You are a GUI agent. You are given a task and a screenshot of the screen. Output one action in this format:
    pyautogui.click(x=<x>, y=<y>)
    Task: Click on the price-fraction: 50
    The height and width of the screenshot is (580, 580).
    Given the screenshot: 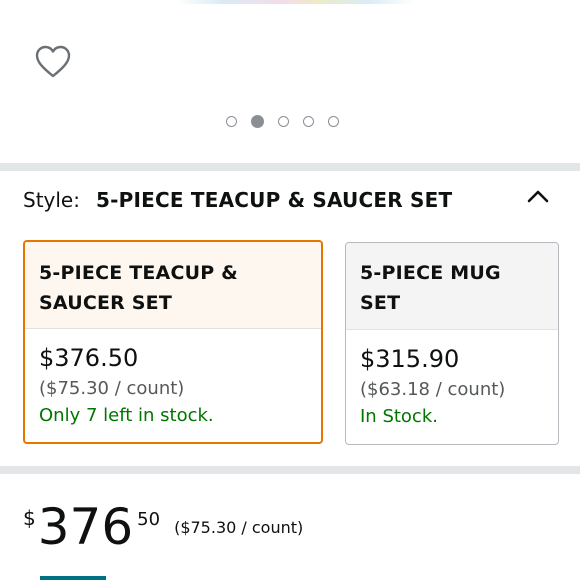 What is the action you would take?
    pyautogui.click(x=149, y=519)
    